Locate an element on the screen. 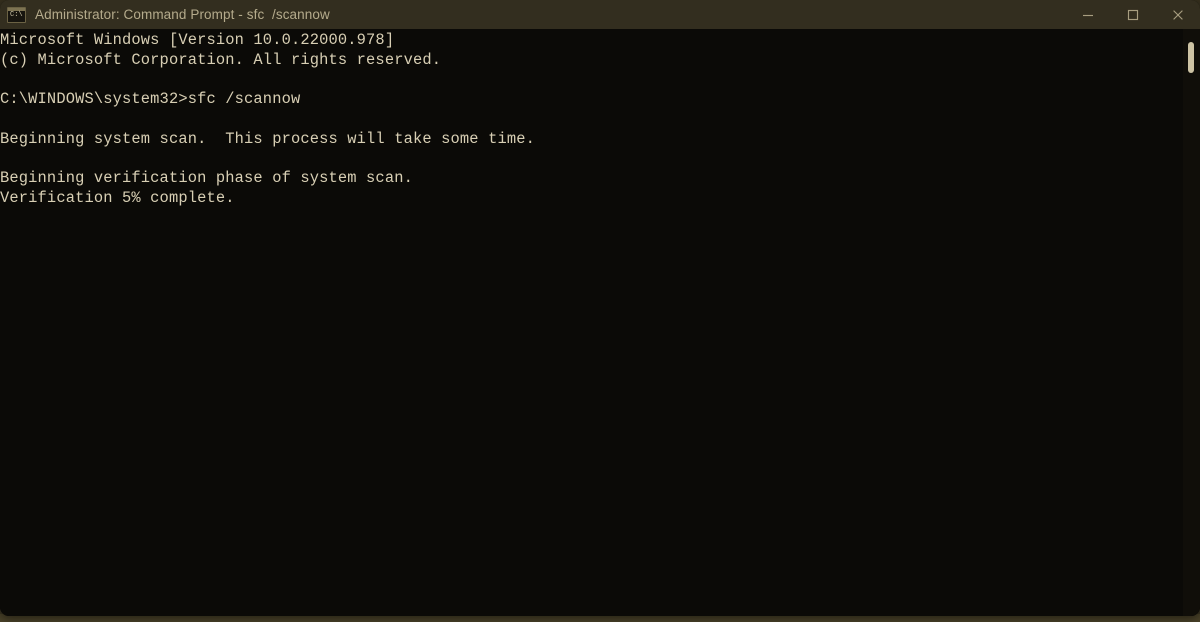  console-window-icon: C:\ is located at coordinates (16, 14).